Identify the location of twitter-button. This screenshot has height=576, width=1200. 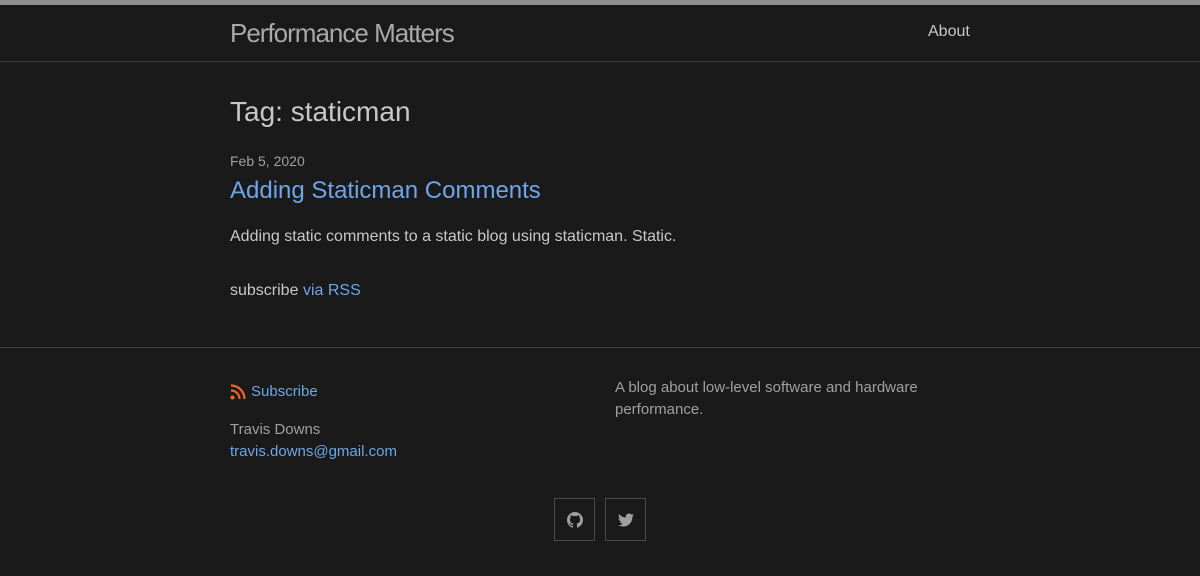
(625, 519).